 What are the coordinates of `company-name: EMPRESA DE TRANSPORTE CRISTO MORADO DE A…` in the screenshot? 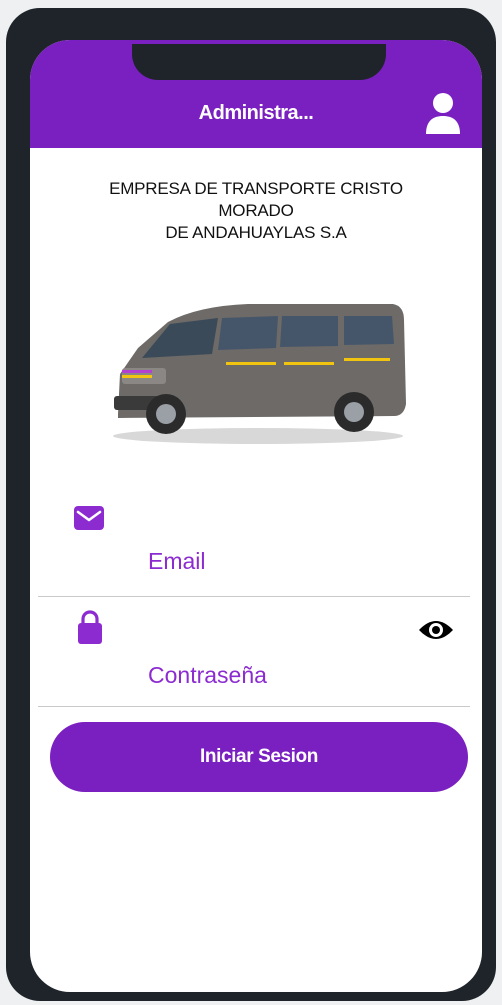 It's located at (256, 211).